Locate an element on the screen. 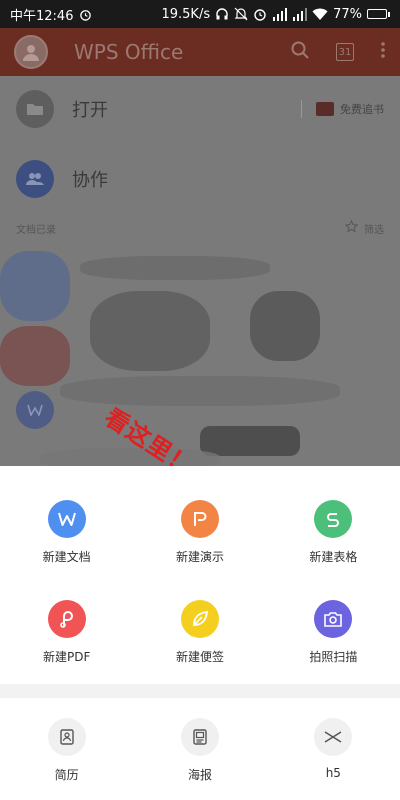  poster-label: 海报 is located at coordinates (199, 775).